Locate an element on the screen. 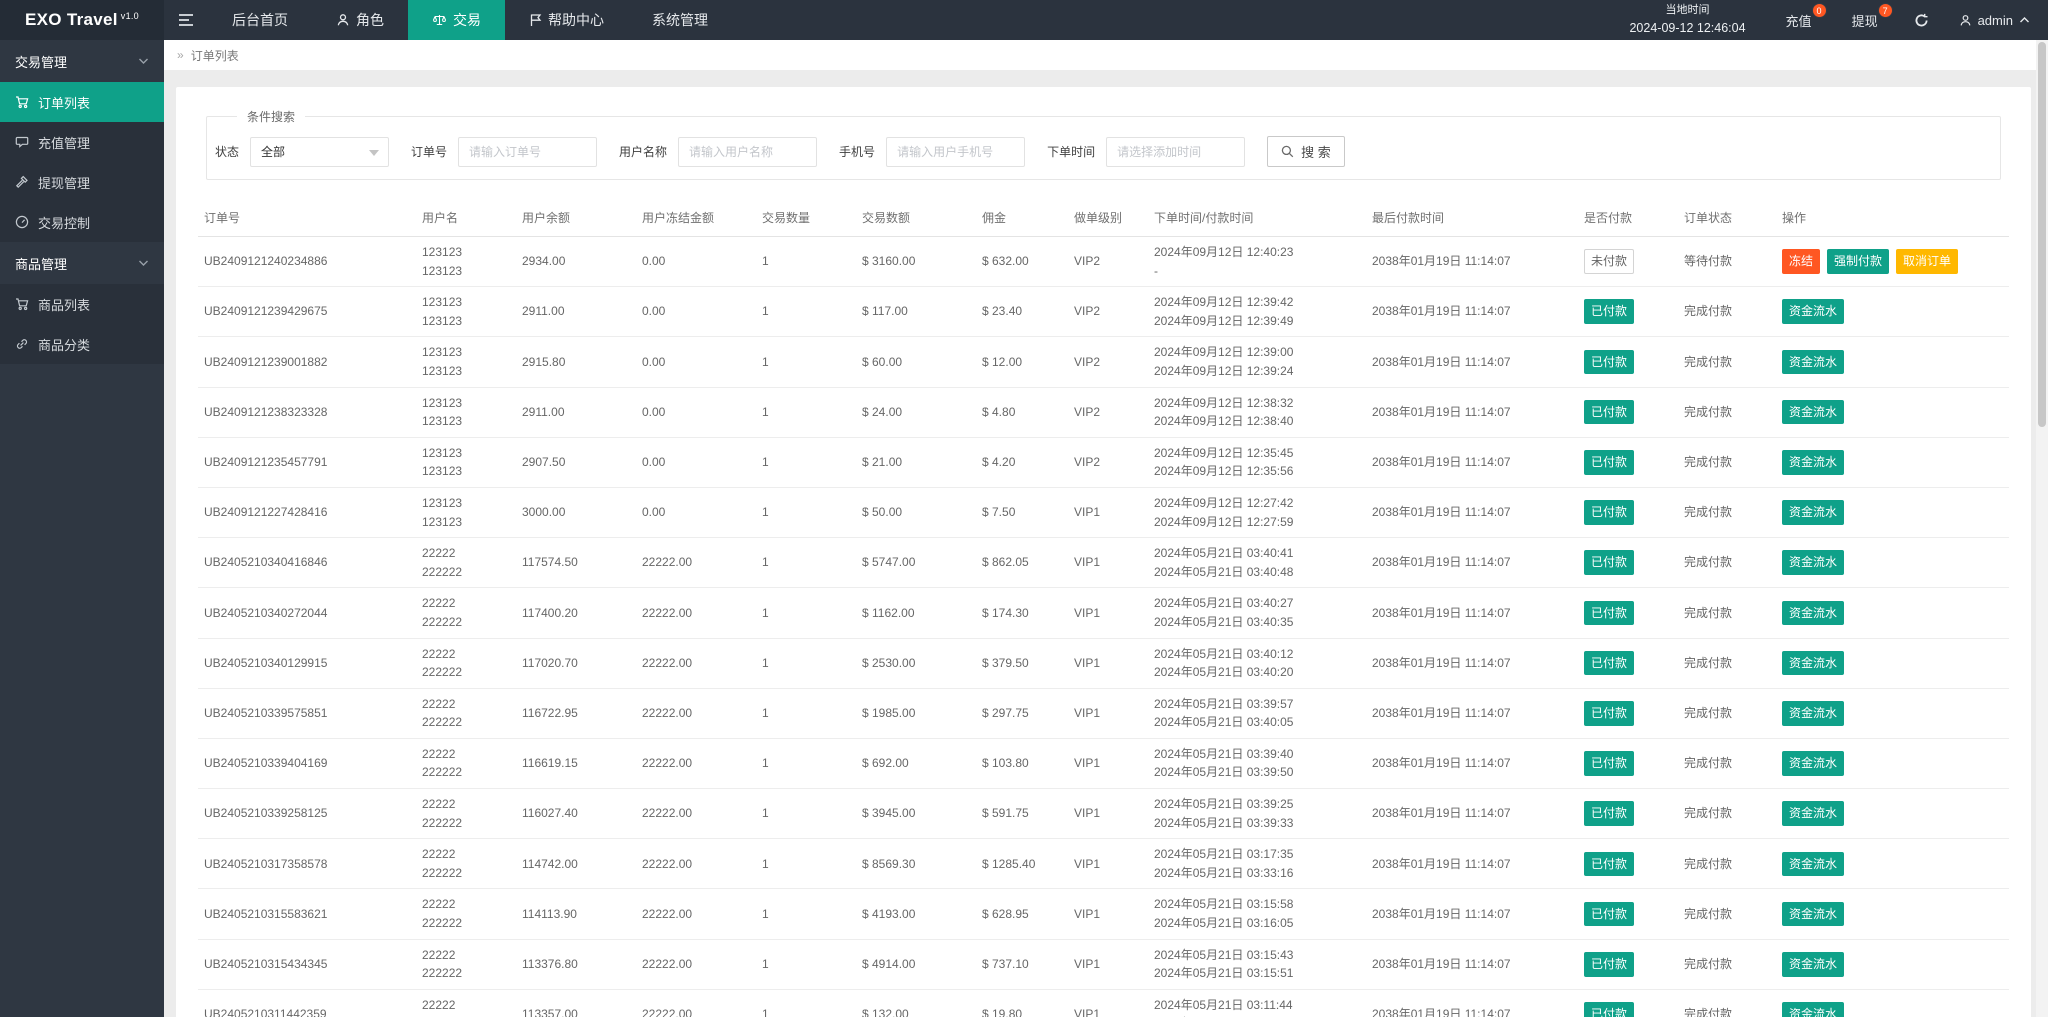 The image size is (2048, 1017). sidebar-item: 订单列表 is located at coordinates (82, 102).